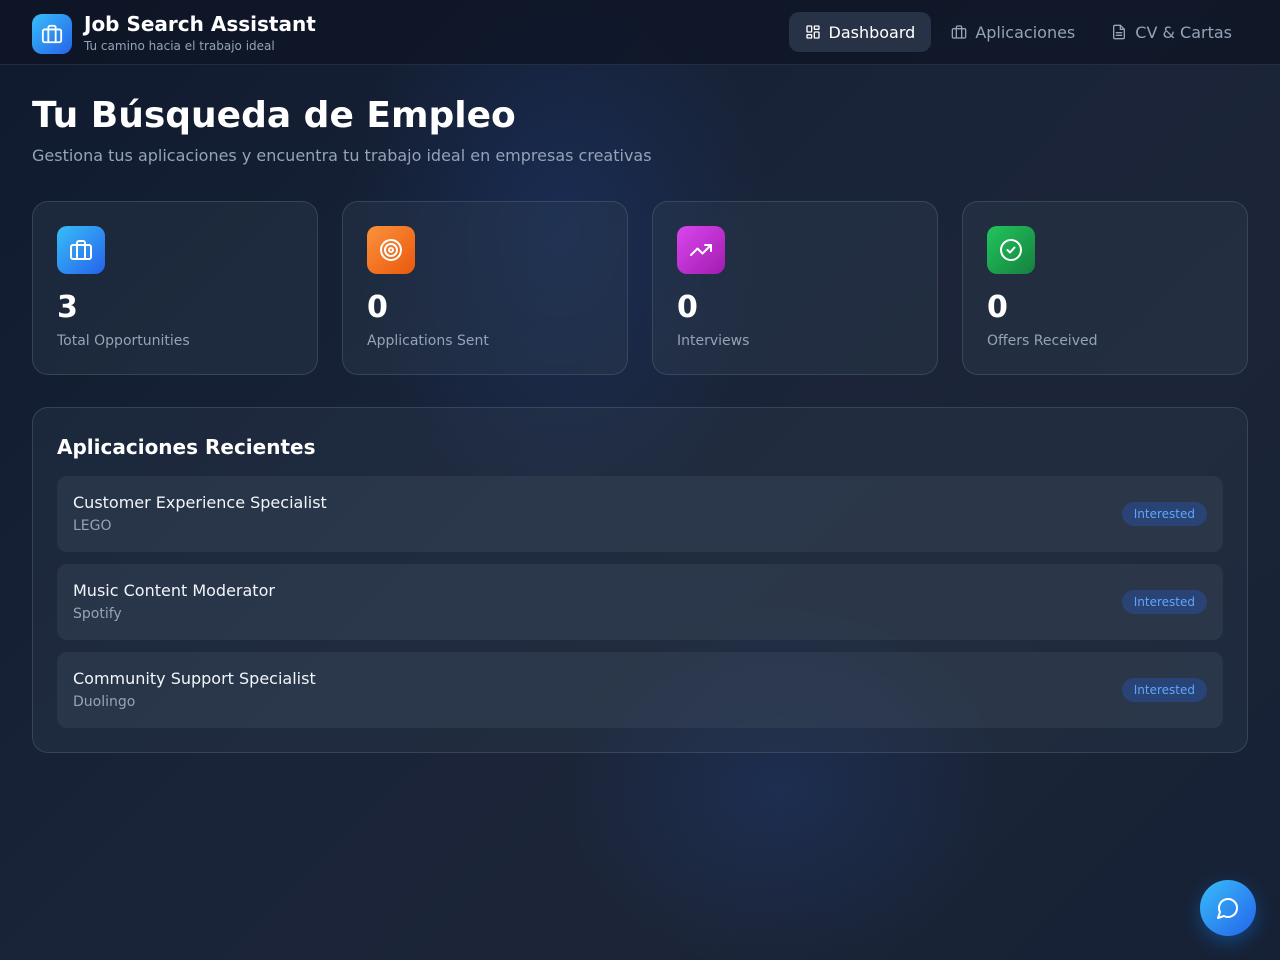 This screenshot has width=1280, height=960. Describe the element at coordinates (179, 46) in the screenshot. I see `app-subtitle: Tu camino hacia el trabajo ideal` at that location.